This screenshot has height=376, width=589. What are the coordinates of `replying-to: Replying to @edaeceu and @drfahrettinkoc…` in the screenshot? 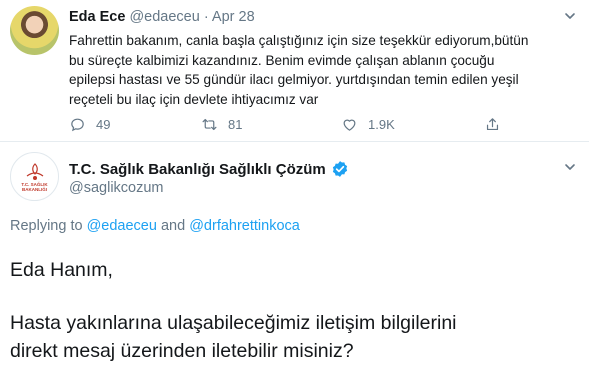 It's located at (155, 226).